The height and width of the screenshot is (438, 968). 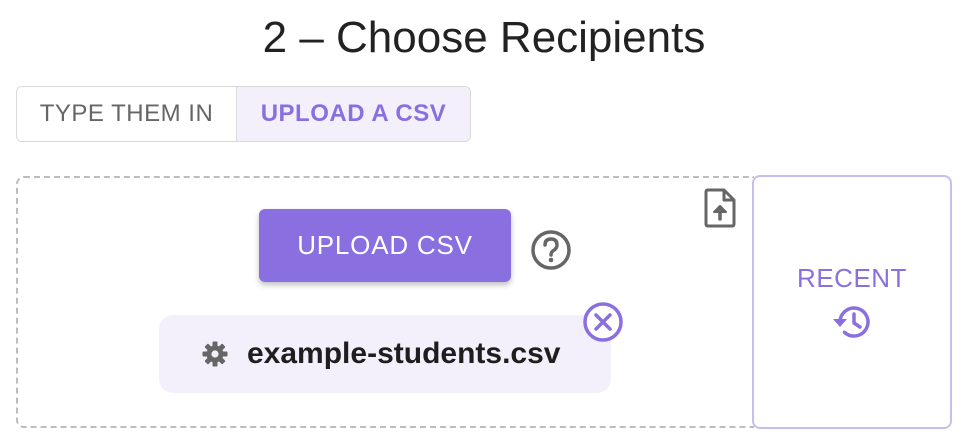 What do you see at coordinates (215, 354) in the screenshot?
I see `gear-icon` at bounding box center [215, 354].